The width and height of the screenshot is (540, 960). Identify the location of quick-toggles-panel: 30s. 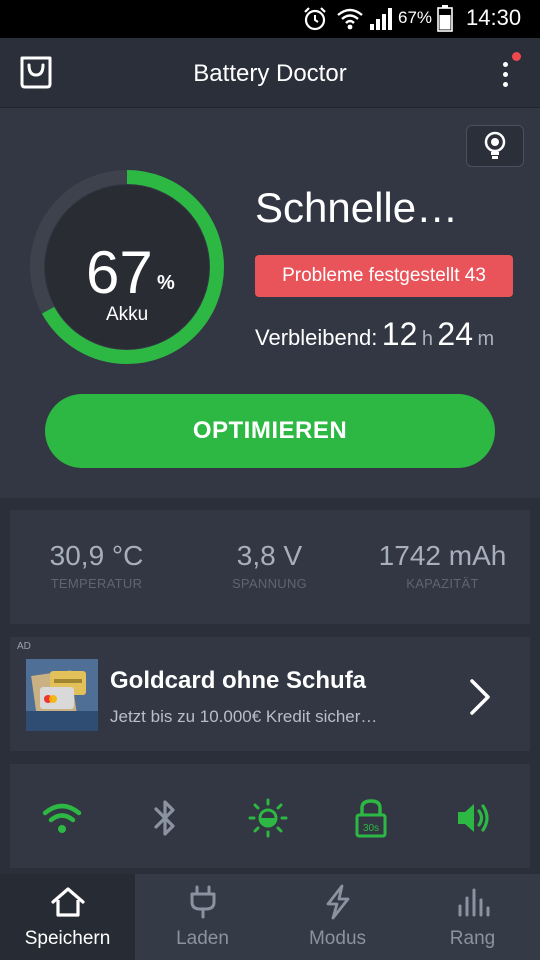
(270, 816).